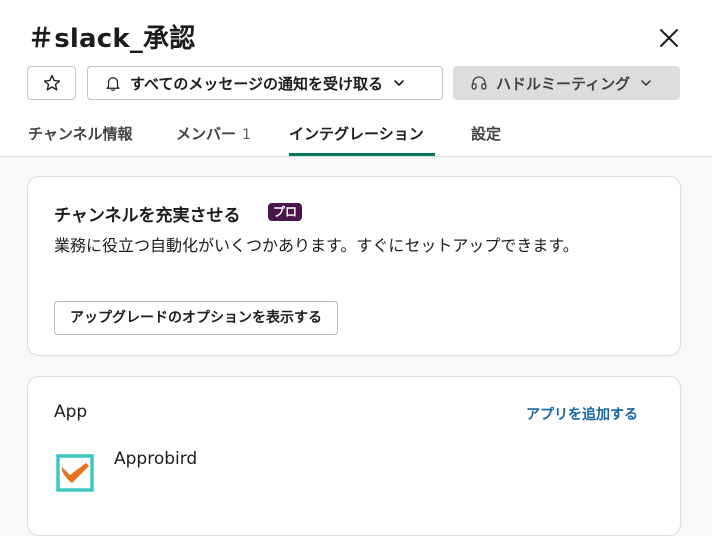 This screenshot has height=536, width=712. I want to click on huddle-label: ハドルミーティング, so click(563, 83).